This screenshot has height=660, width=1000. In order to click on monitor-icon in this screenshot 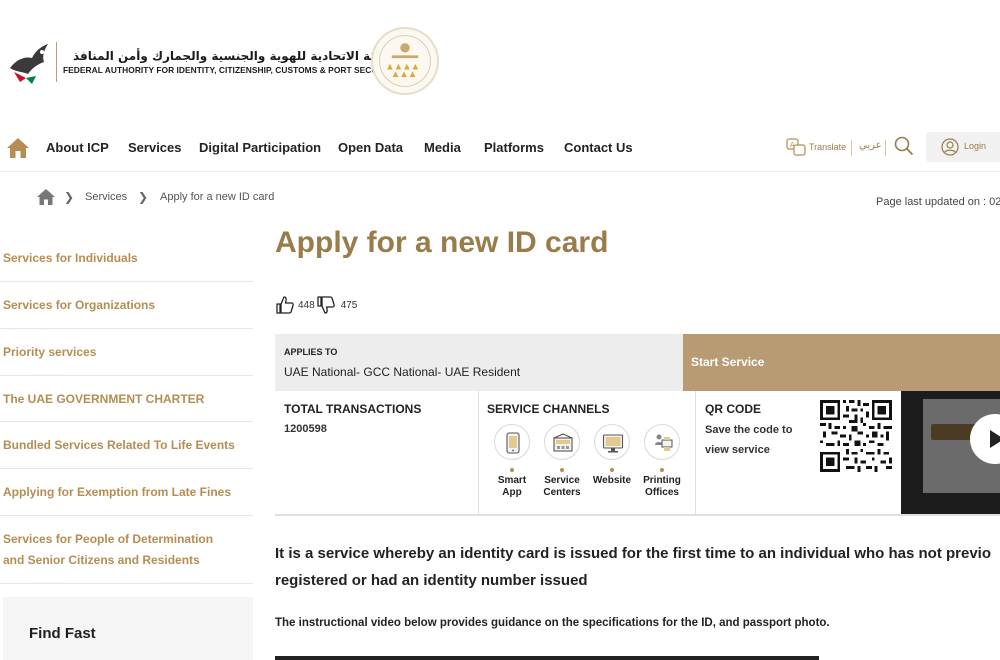, I will do `click(613, 443)`.